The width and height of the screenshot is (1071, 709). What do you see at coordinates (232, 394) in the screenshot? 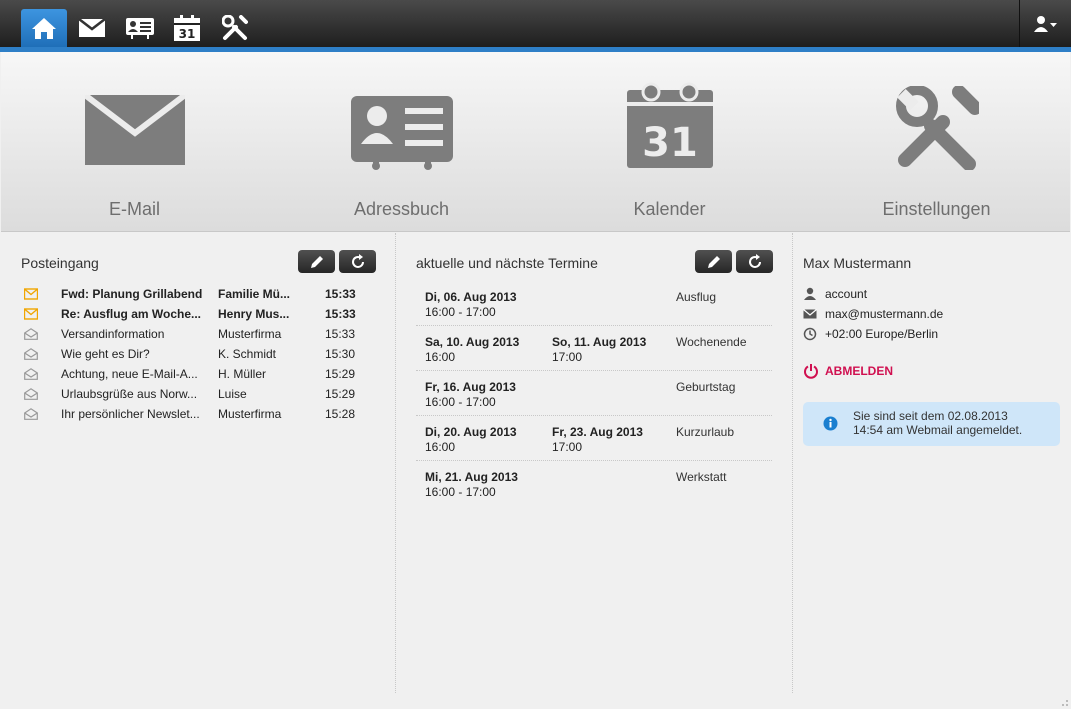
I see `message-sender: Luise` at bounding box center [232, 394].